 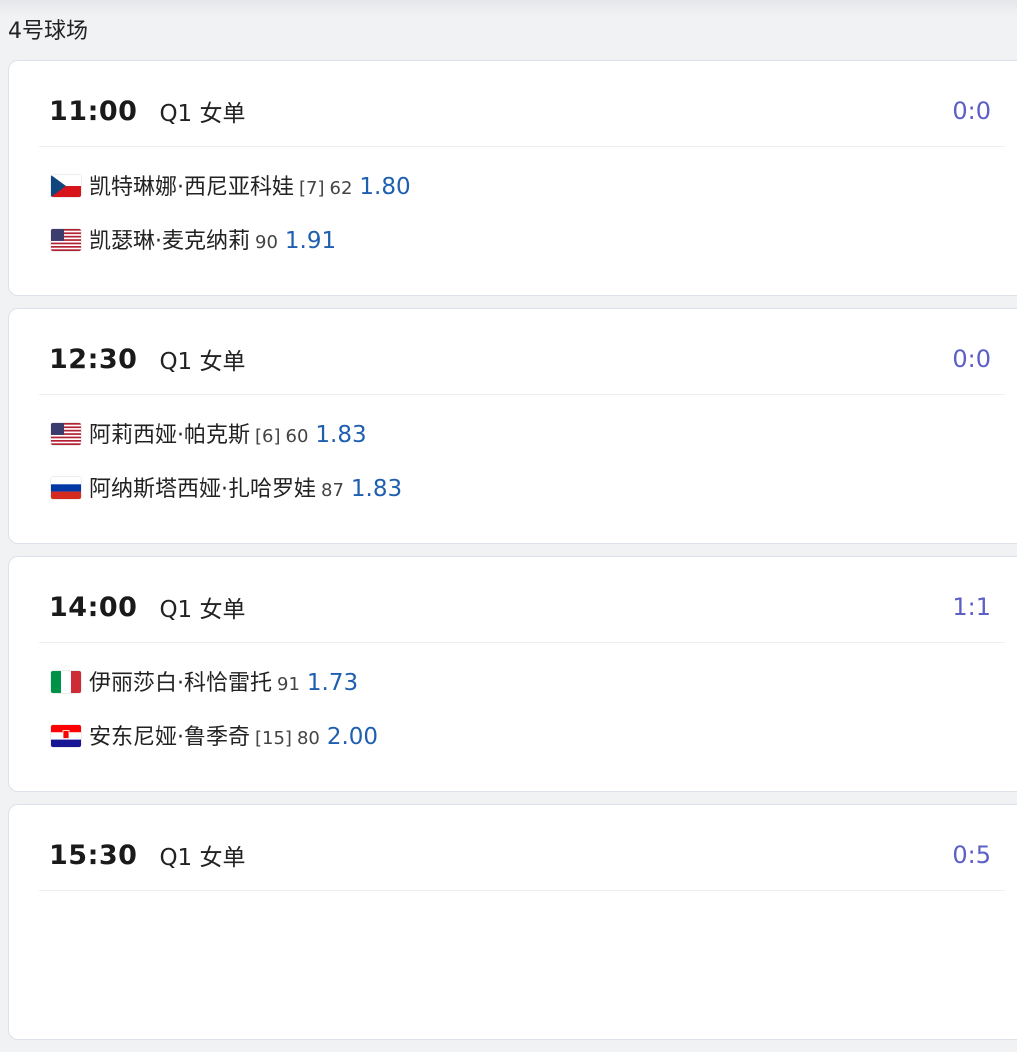 What do you see at coordinates (93, 359) in the screenshot?
I see `match-time: 12:30` at bounding box center [93, 359].